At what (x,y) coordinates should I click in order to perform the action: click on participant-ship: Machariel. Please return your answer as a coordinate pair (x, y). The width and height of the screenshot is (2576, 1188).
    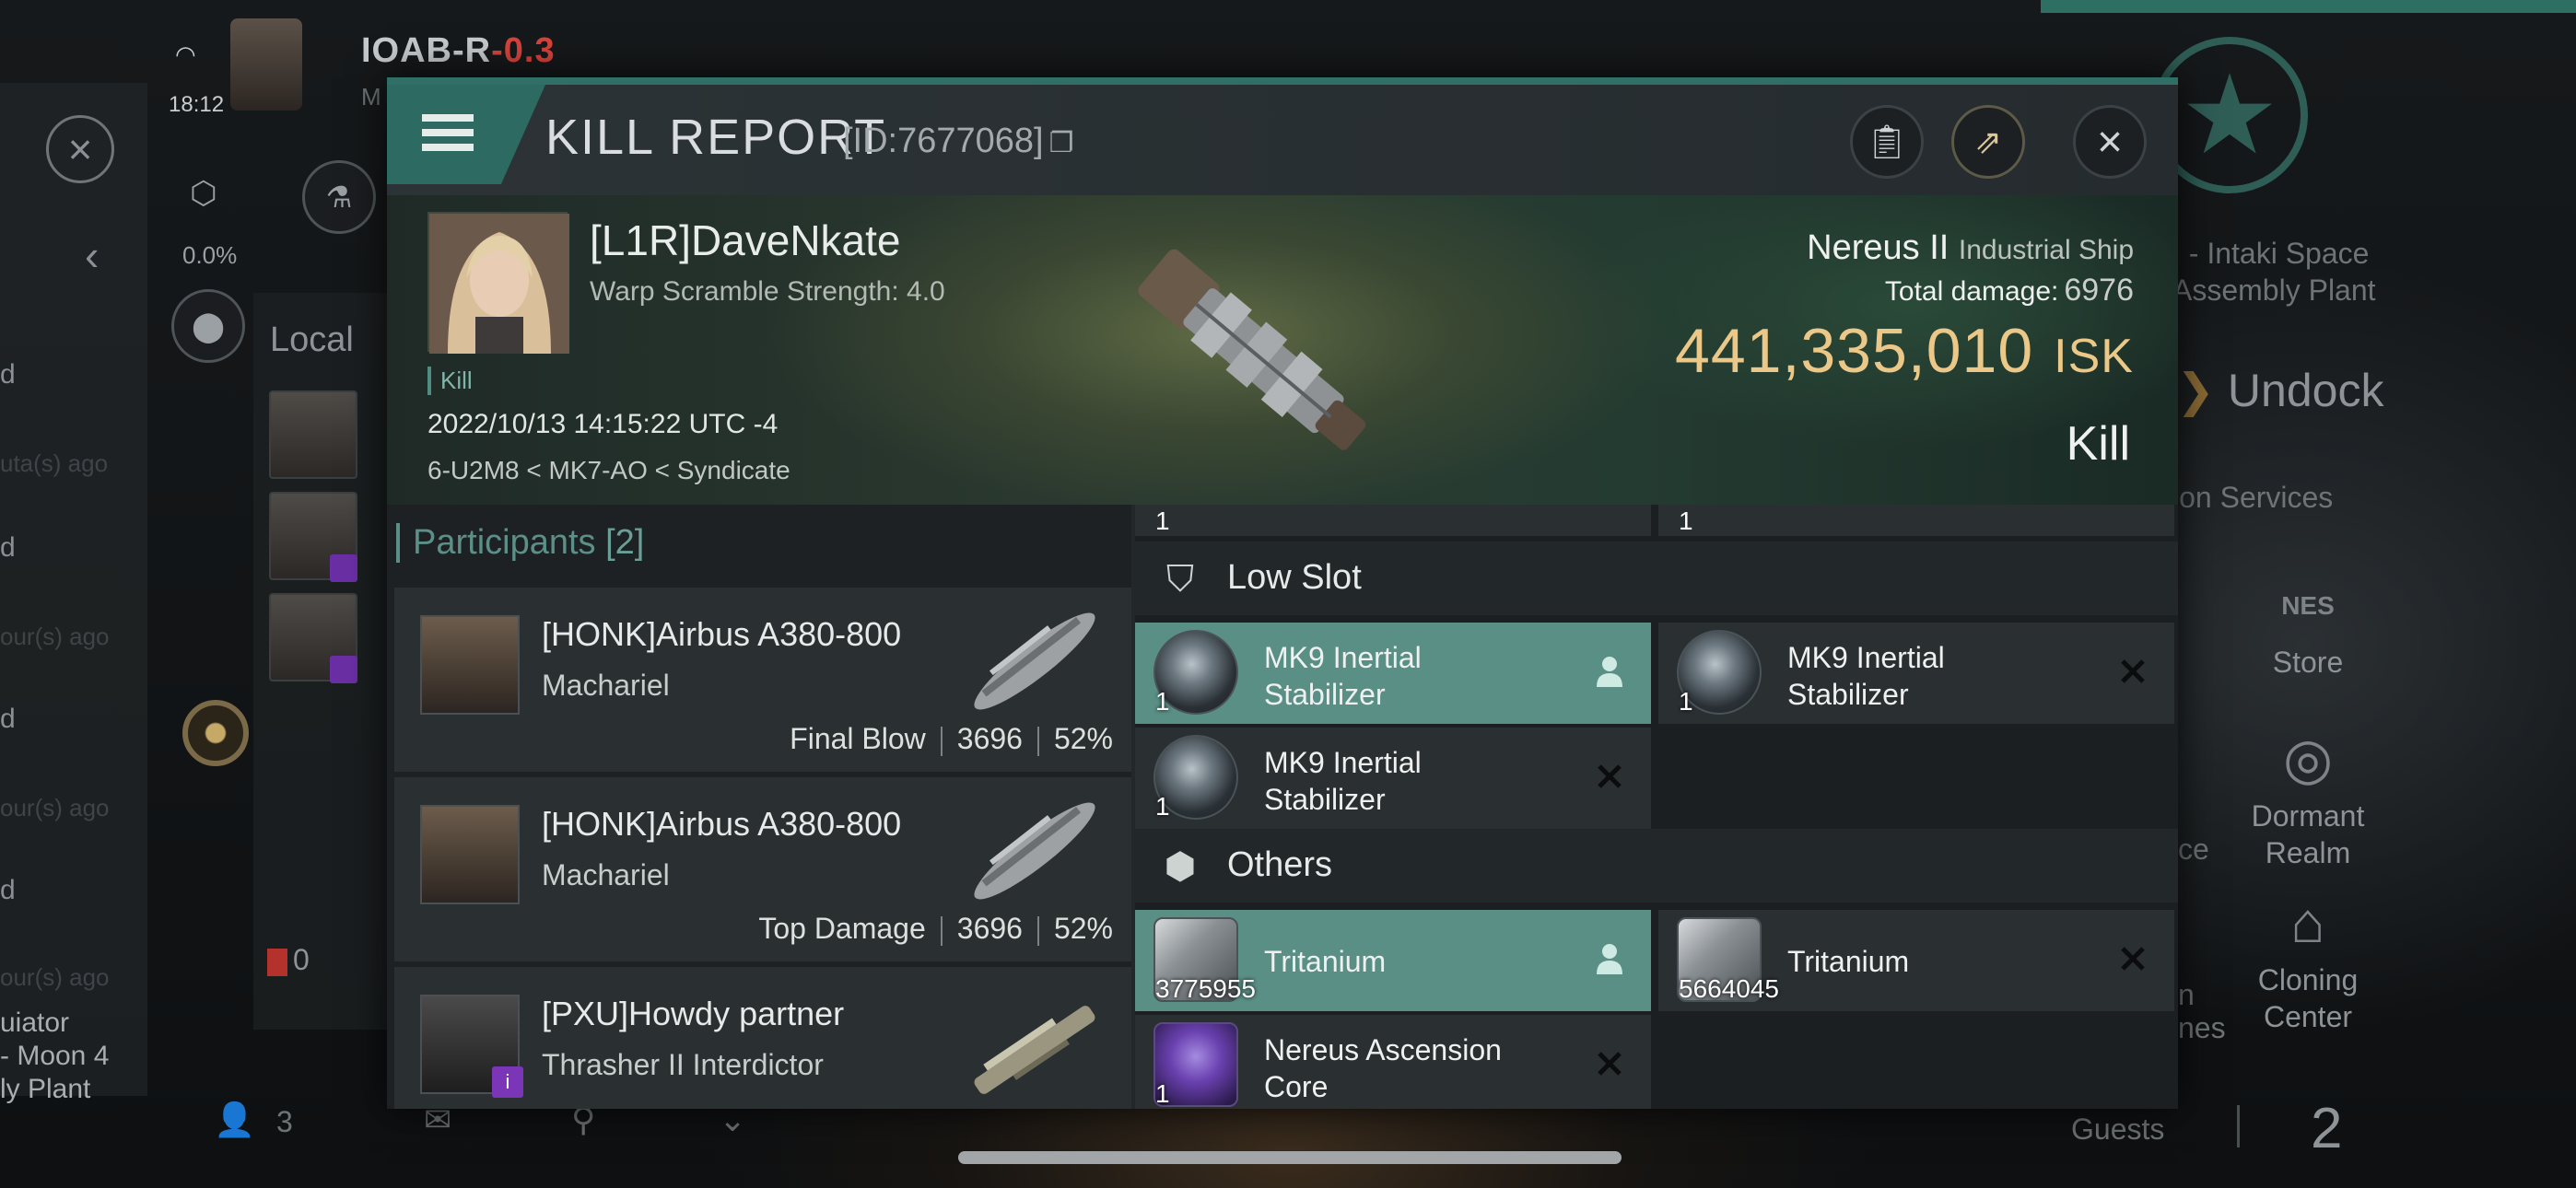
    Looking at the image, I should click on (606, 874).